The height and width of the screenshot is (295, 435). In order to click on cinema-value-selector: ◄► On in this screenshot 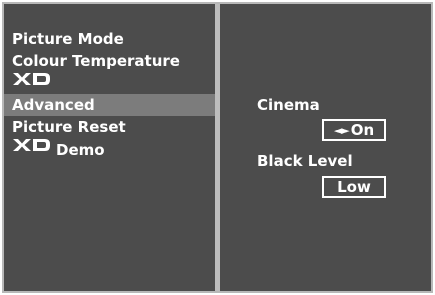, I will do `click(354, 130)`.